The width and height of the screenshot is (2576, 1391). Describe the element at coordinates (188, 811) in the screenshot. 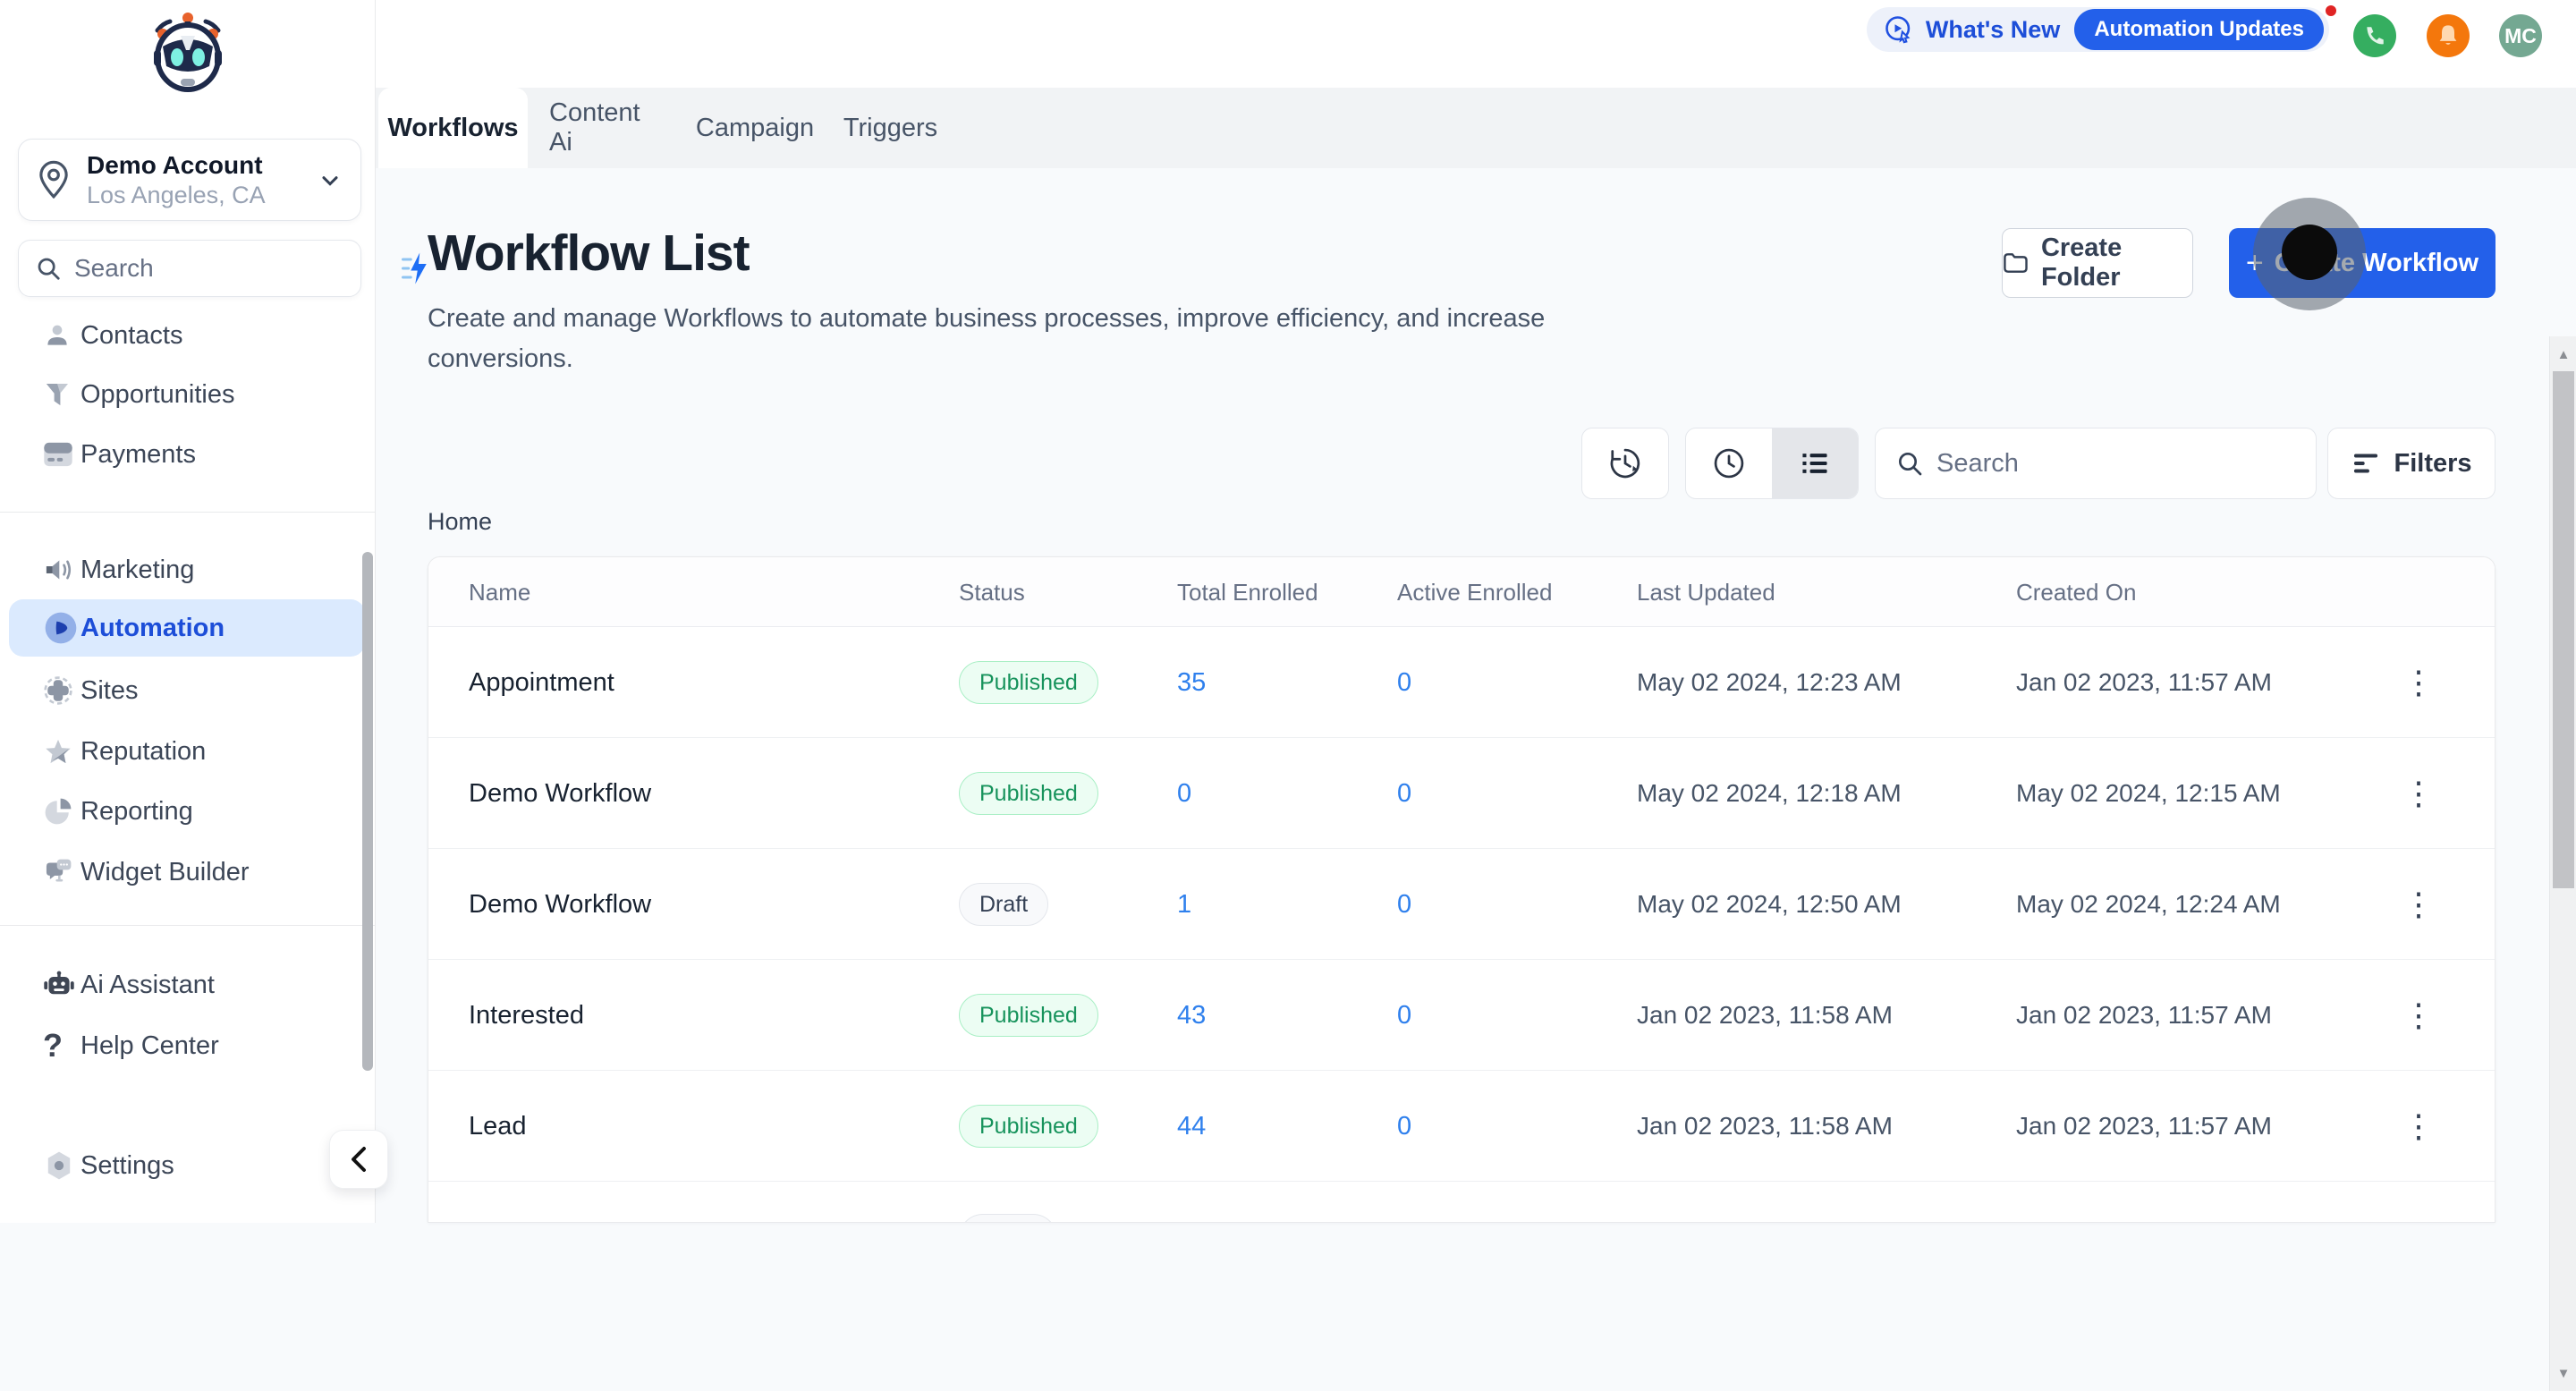

I see `sidebar-item-reporting: Reporting` at that location.